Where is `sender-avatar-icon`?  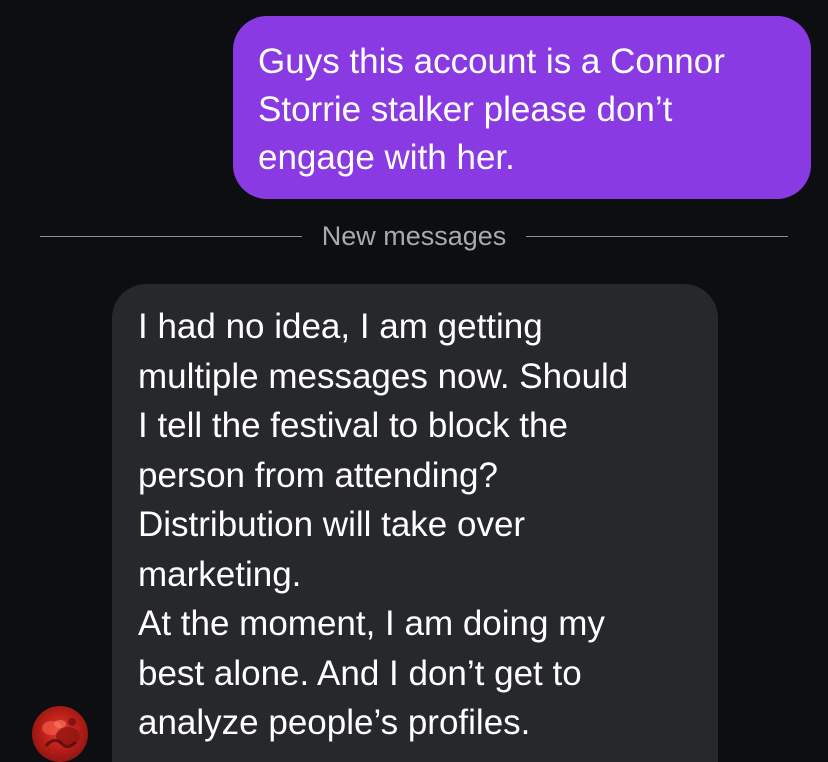 sender-avatar-icon is located at coordinates (60, 734).